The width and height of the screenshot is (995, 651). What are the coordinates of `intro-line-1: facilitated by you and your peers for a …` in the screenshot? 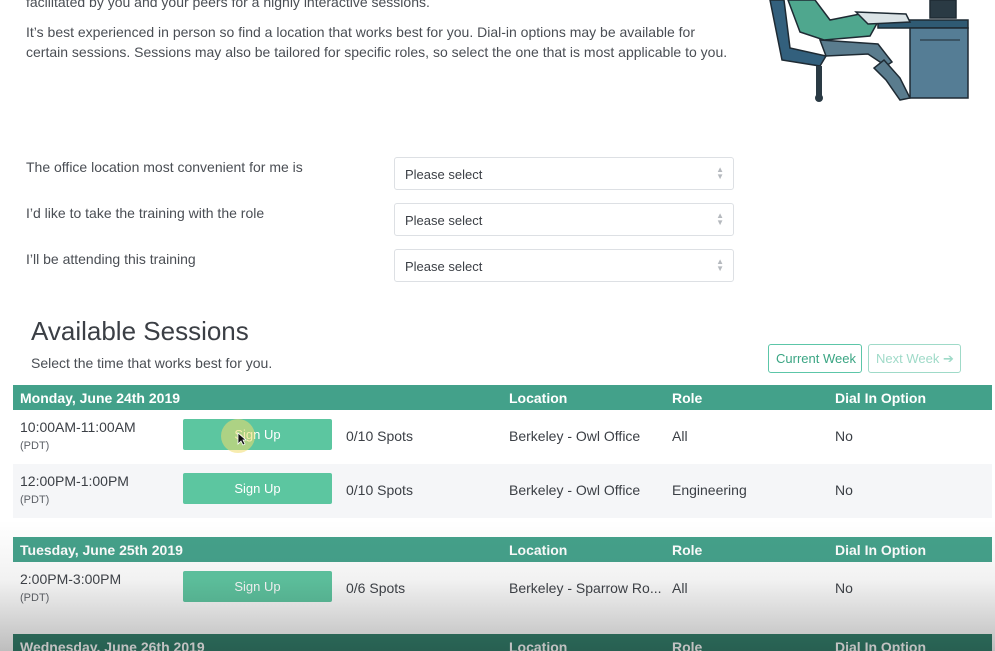 It's located at (228, 5).